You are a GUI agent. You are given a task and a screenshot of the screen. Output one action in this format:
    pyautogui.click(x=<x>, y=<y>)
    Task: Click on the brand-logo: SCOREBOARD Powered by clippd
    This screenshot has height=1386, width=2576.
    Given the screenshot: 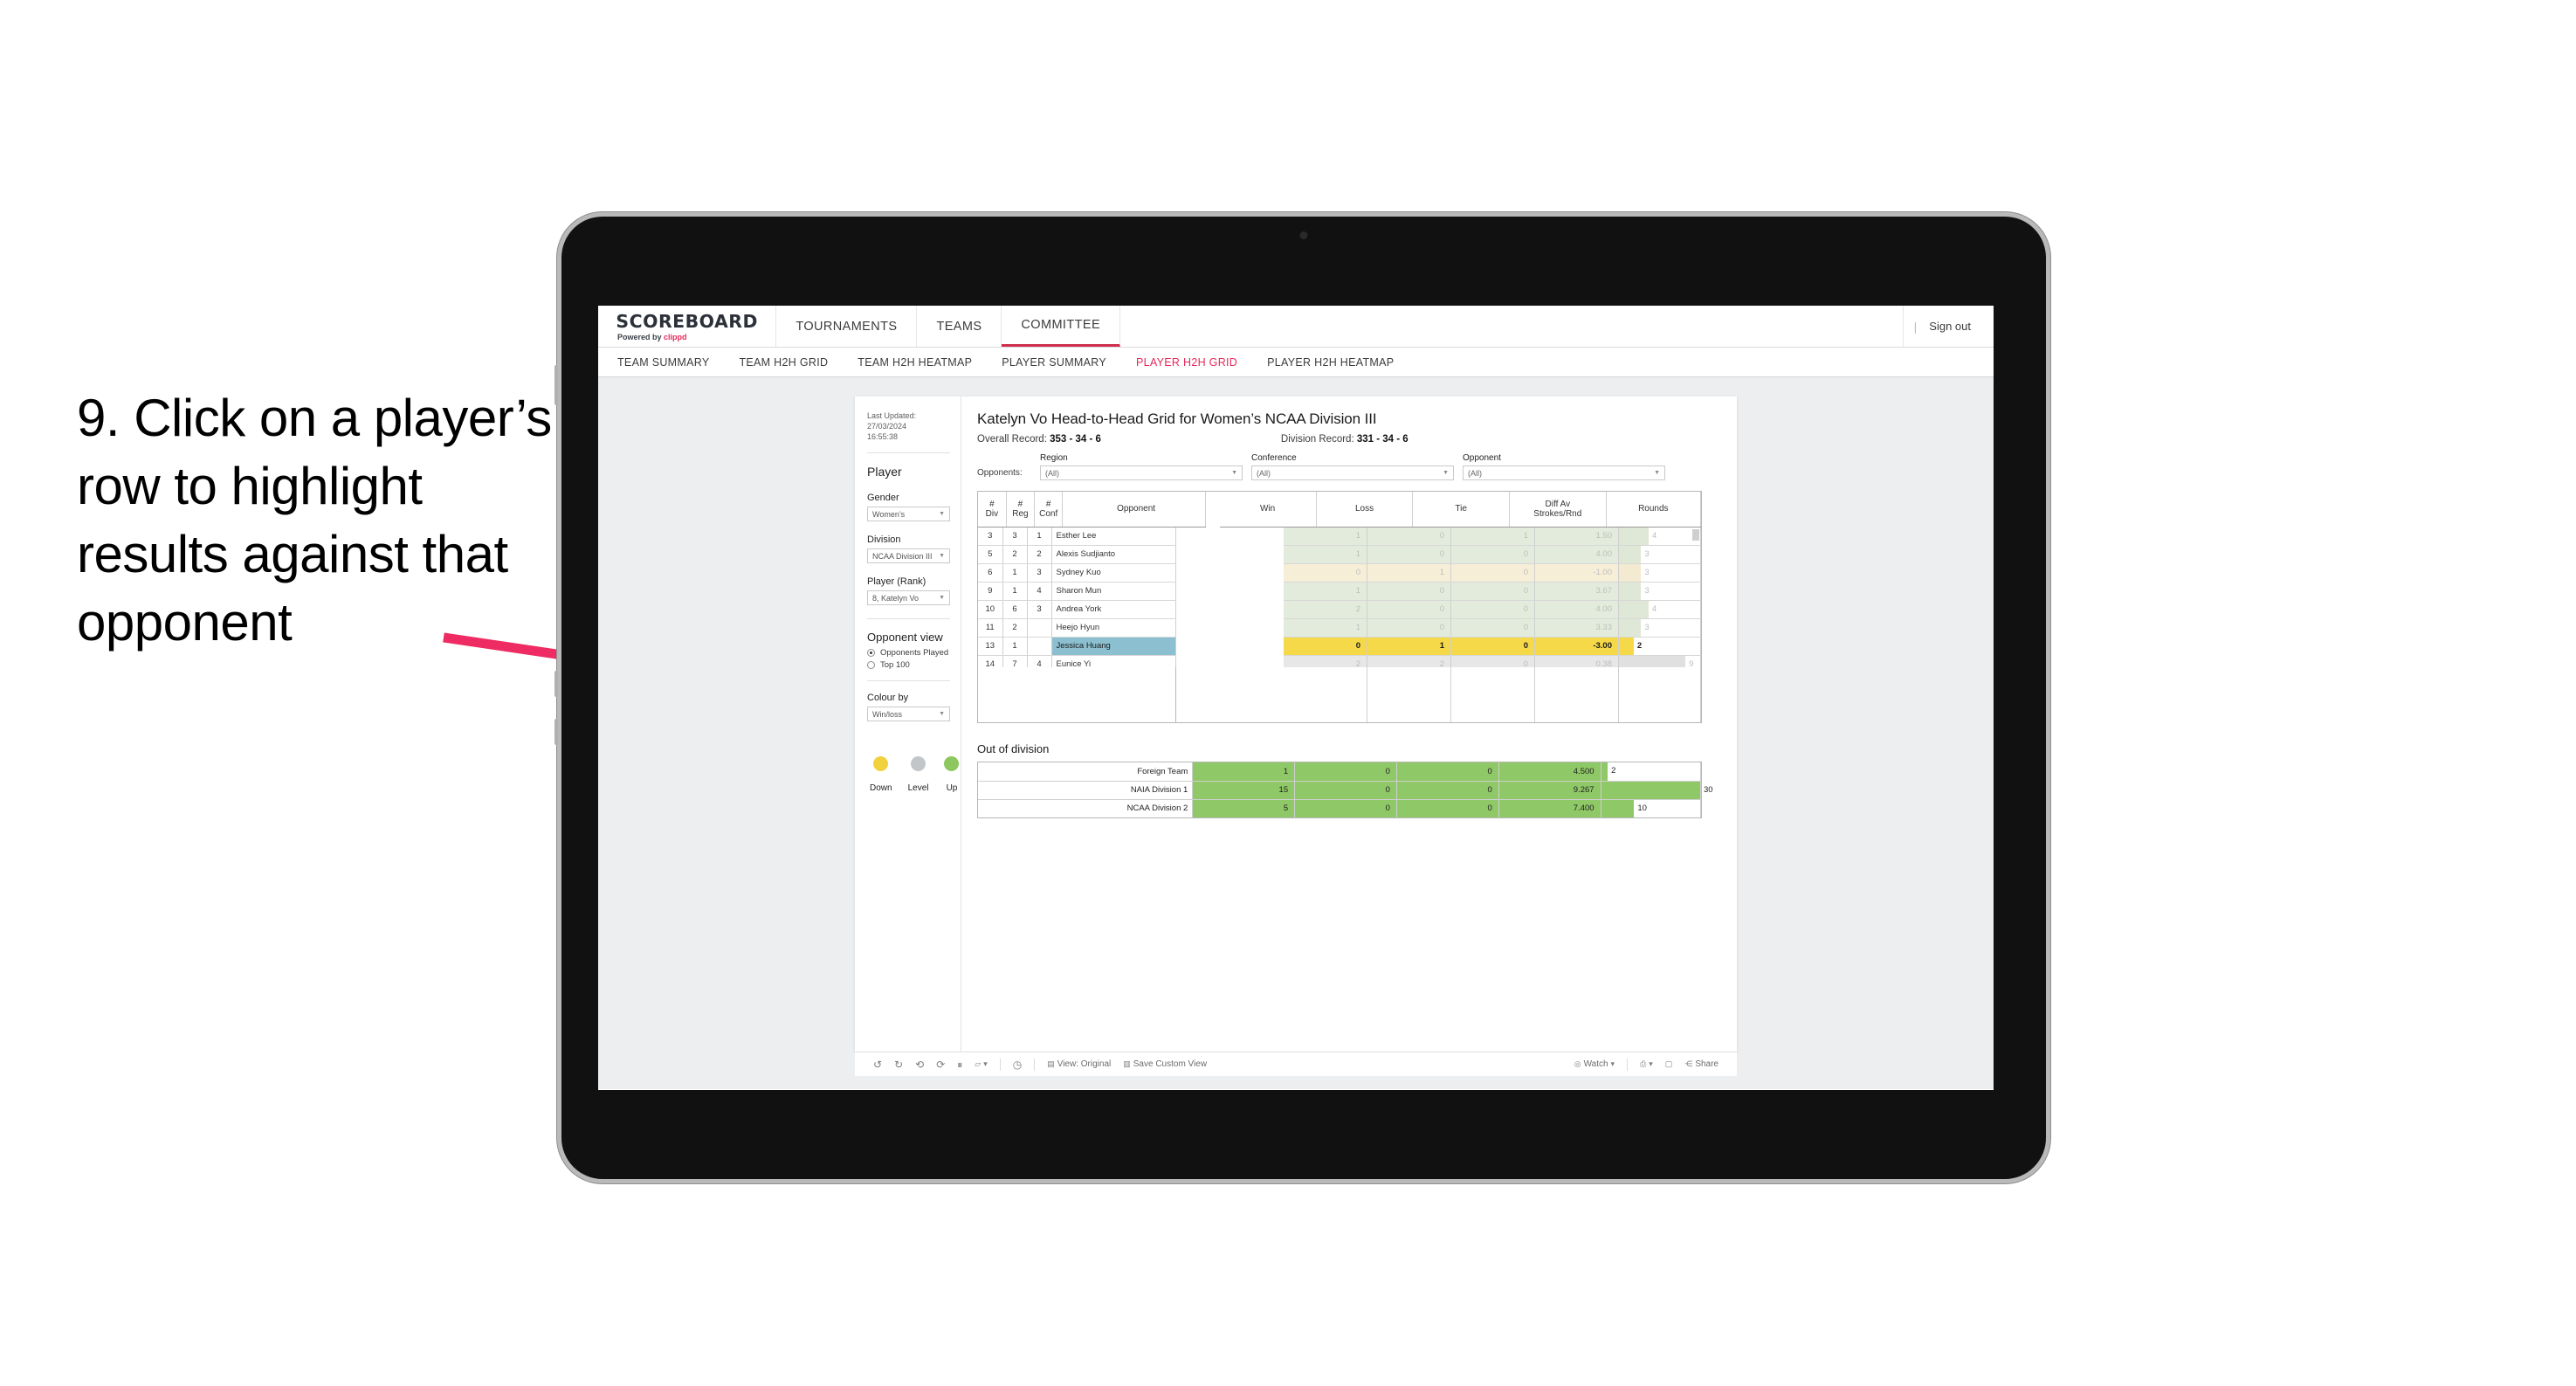 What is the action you would take?
    pyautogui.click(x=687, y=326)
    